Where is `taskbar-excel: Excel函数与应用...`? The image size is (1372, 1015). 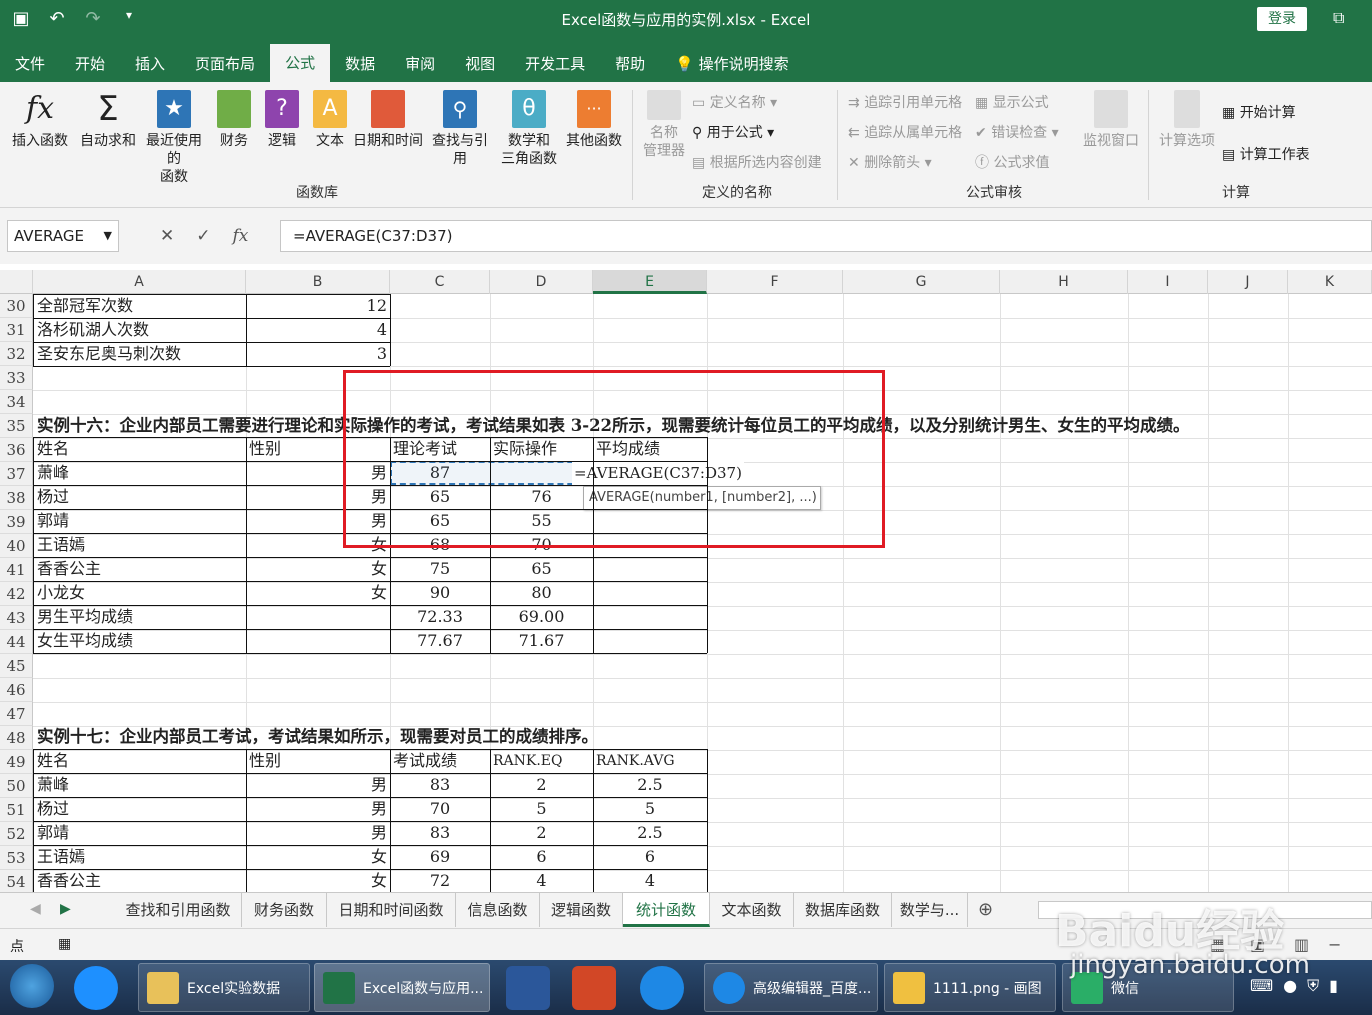 taskbar-excel: Excel函数与应用... is located at coordinates (402, 987).